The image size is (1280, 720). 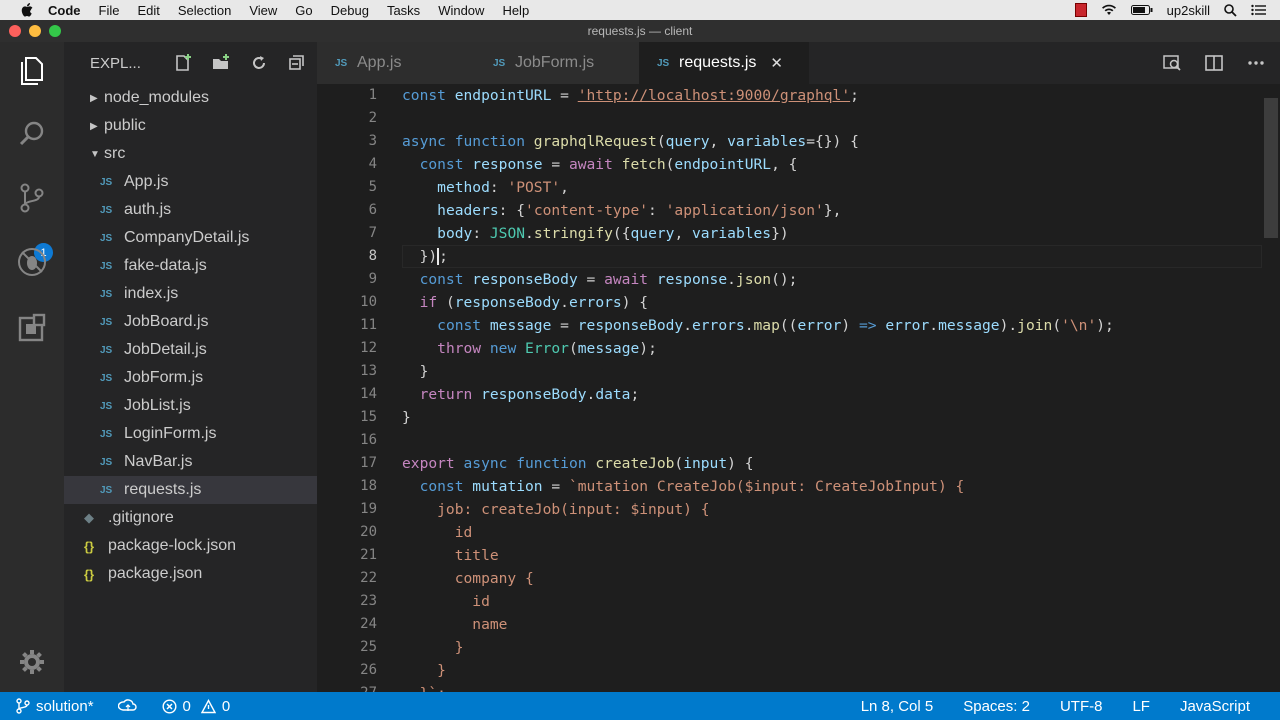 I want to click on search-icon, so click(x=32, y=134).